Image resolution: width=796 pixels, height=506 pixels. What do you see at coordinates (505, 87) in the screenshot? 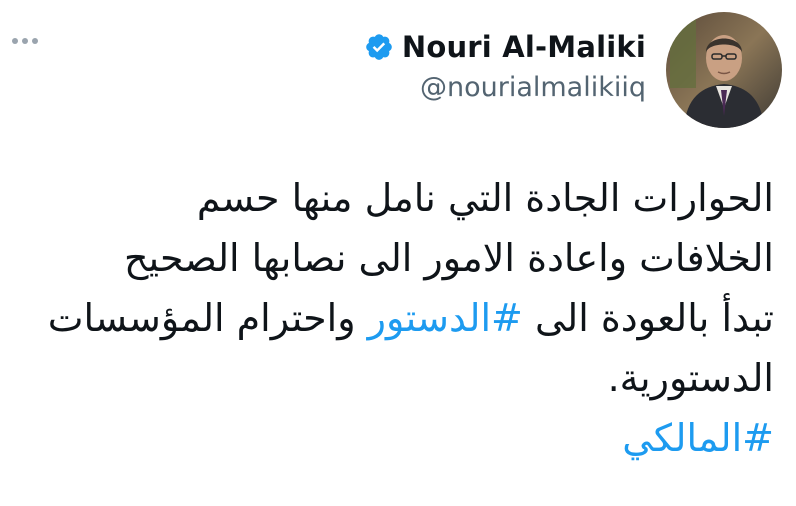
I see `author-handle: @nourialmalikiiq` at bounding box center [505, 87].